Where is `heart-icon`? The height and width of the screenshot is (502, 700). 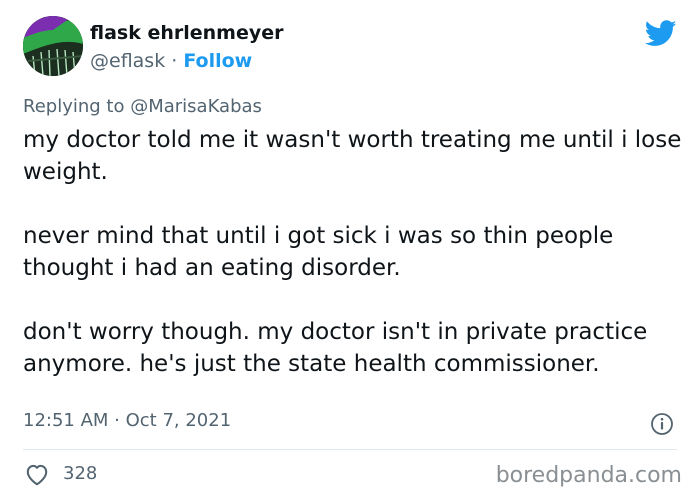 heart-icon is located at coordinates (37, 474).